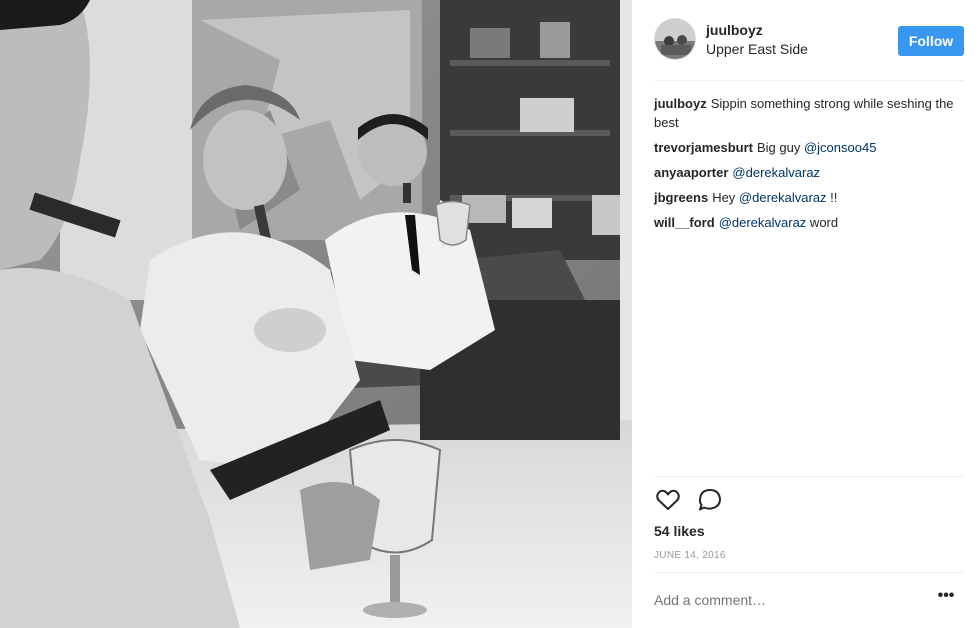 The image size is (980, 628). Describe the element at coordinates (809, 572) in the screenshot. I see `comment-divider` at that location.